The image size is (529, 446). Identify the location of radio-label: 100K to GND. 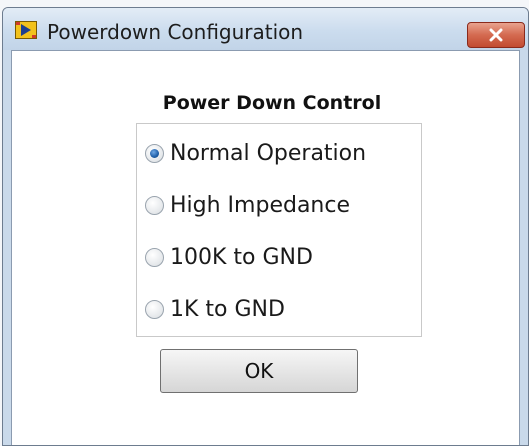
(241, 257).